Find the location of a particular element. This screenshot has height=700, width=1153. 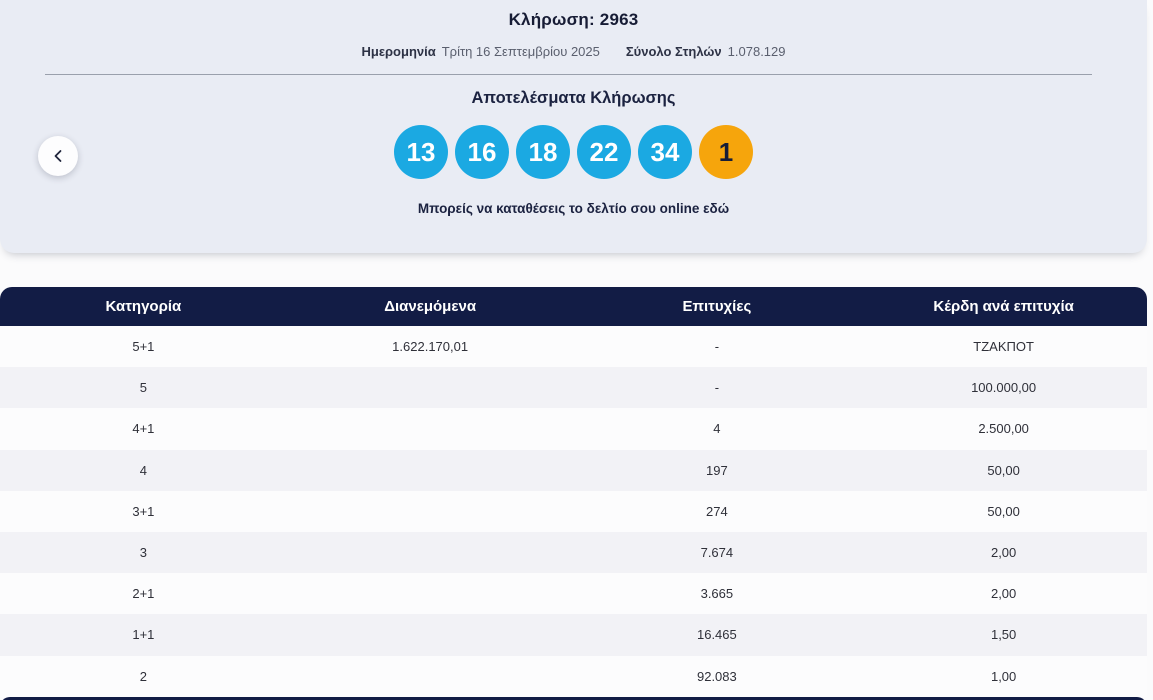

draw-title-label: Κλήρωση: is located at coordinates (551, 19).